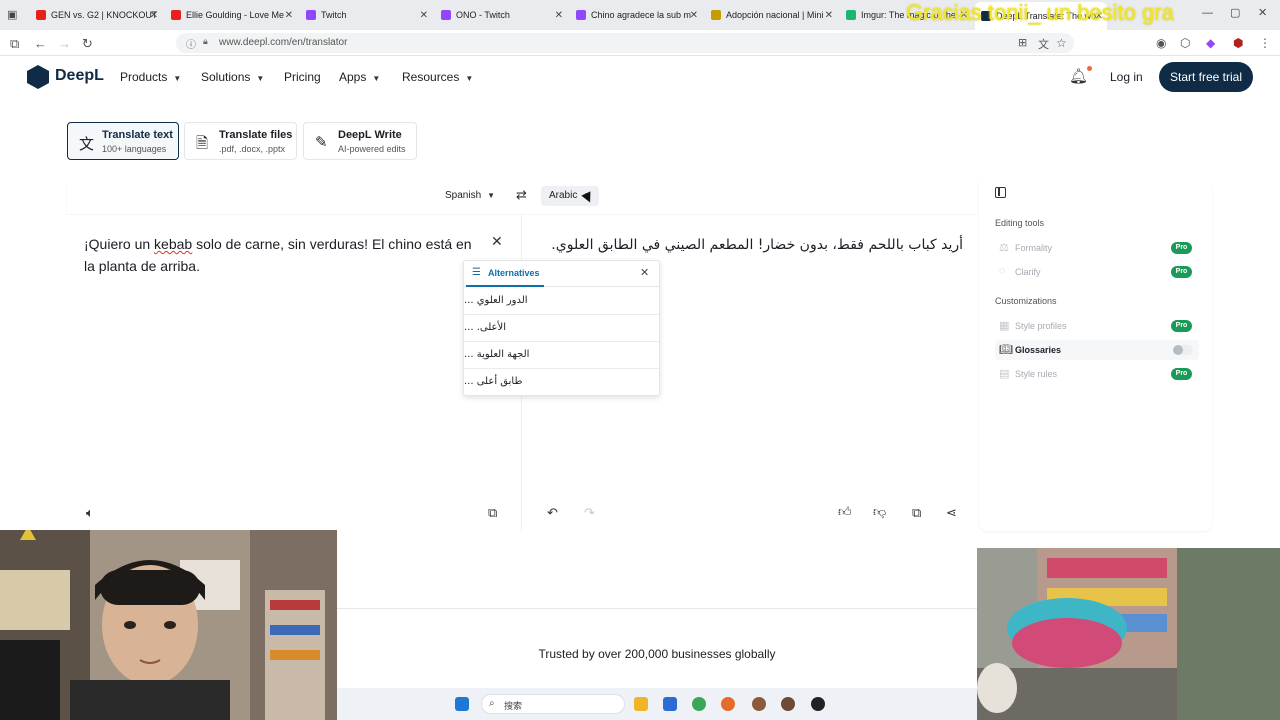 This screenshot has height=720, width=1280. Describe the element at coordinates (87, 44) in the screenshot. I see `reload-icon: ↻` at that location.